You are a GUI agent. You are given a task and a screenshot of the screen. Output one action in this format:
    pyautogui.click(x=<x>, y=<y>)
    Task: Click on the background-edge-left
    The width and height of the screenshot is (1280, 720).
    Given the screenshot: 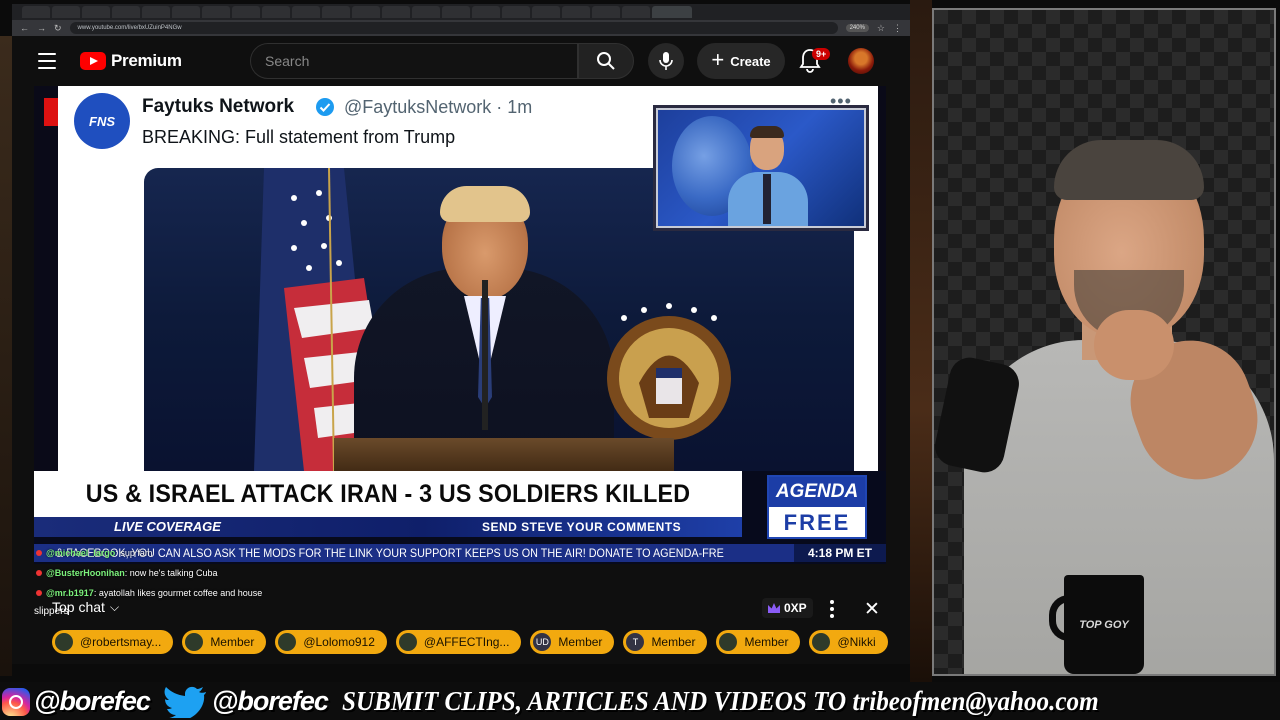 What is the action you would take?
    pyautogui.click(x=6, y=356)
    